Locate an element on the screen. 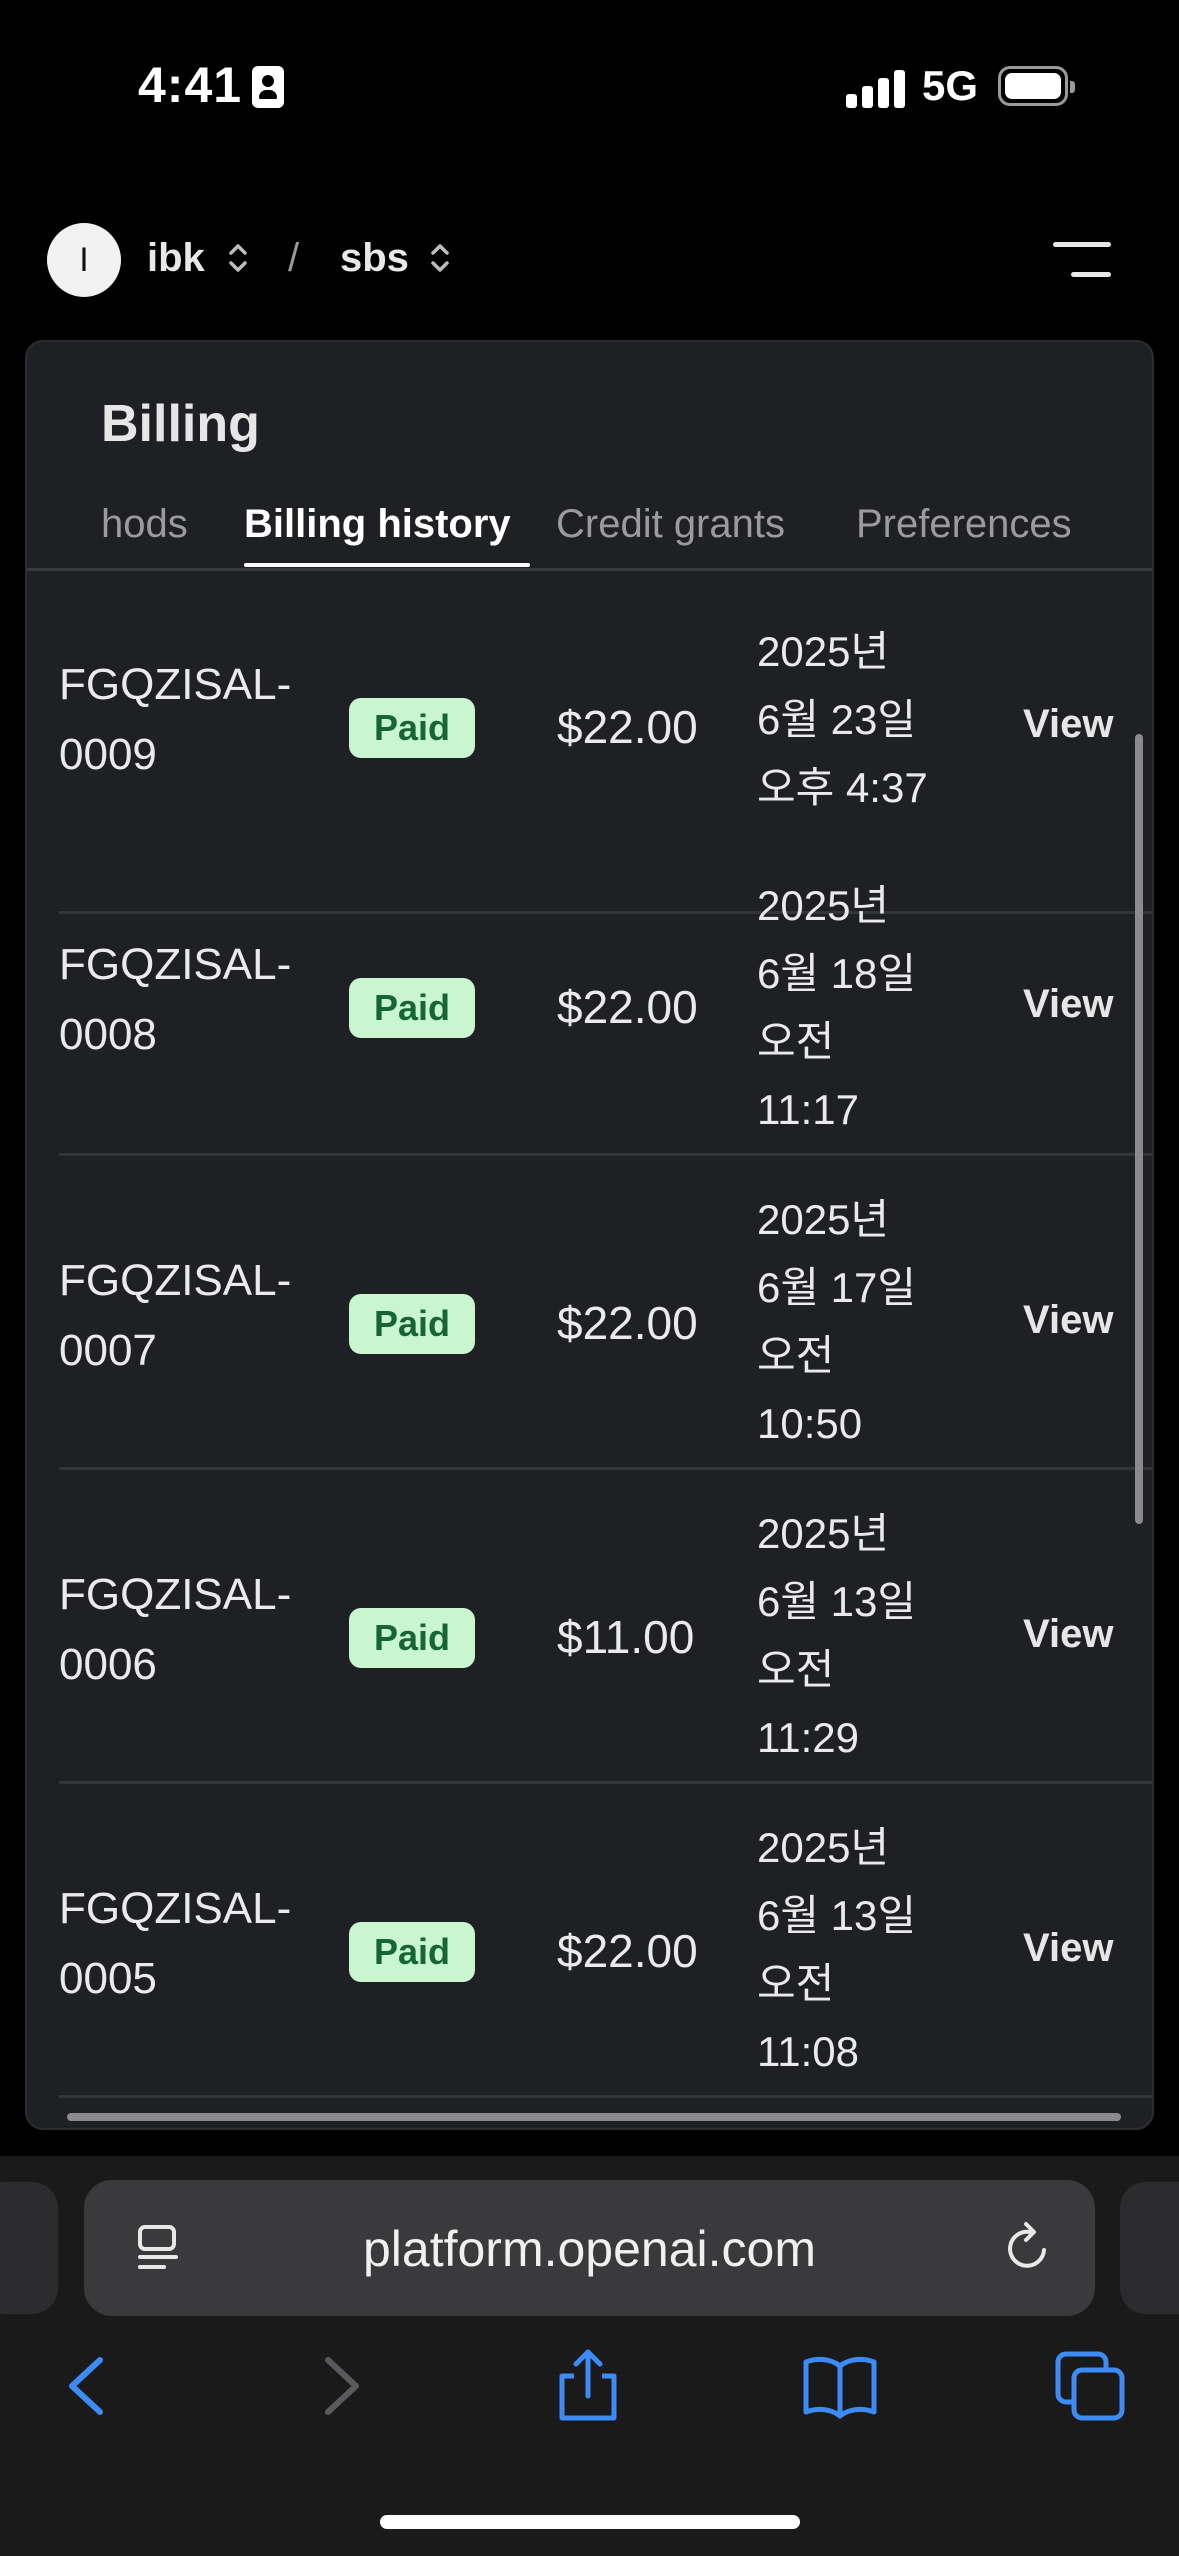 The width and height of the screenshot is (1179, 2556). bookmarks-icon is located at coordinates (840, 2386).